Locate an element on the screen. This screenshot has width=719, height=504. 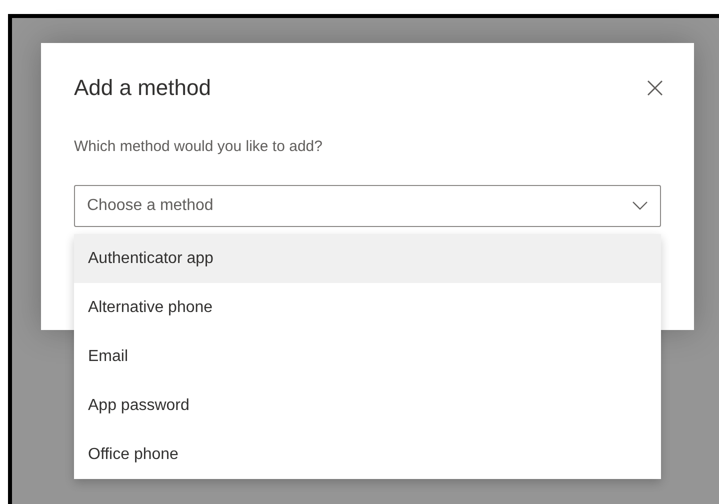
select-placeholder: Choose a method is located at coordinates (150, 206).